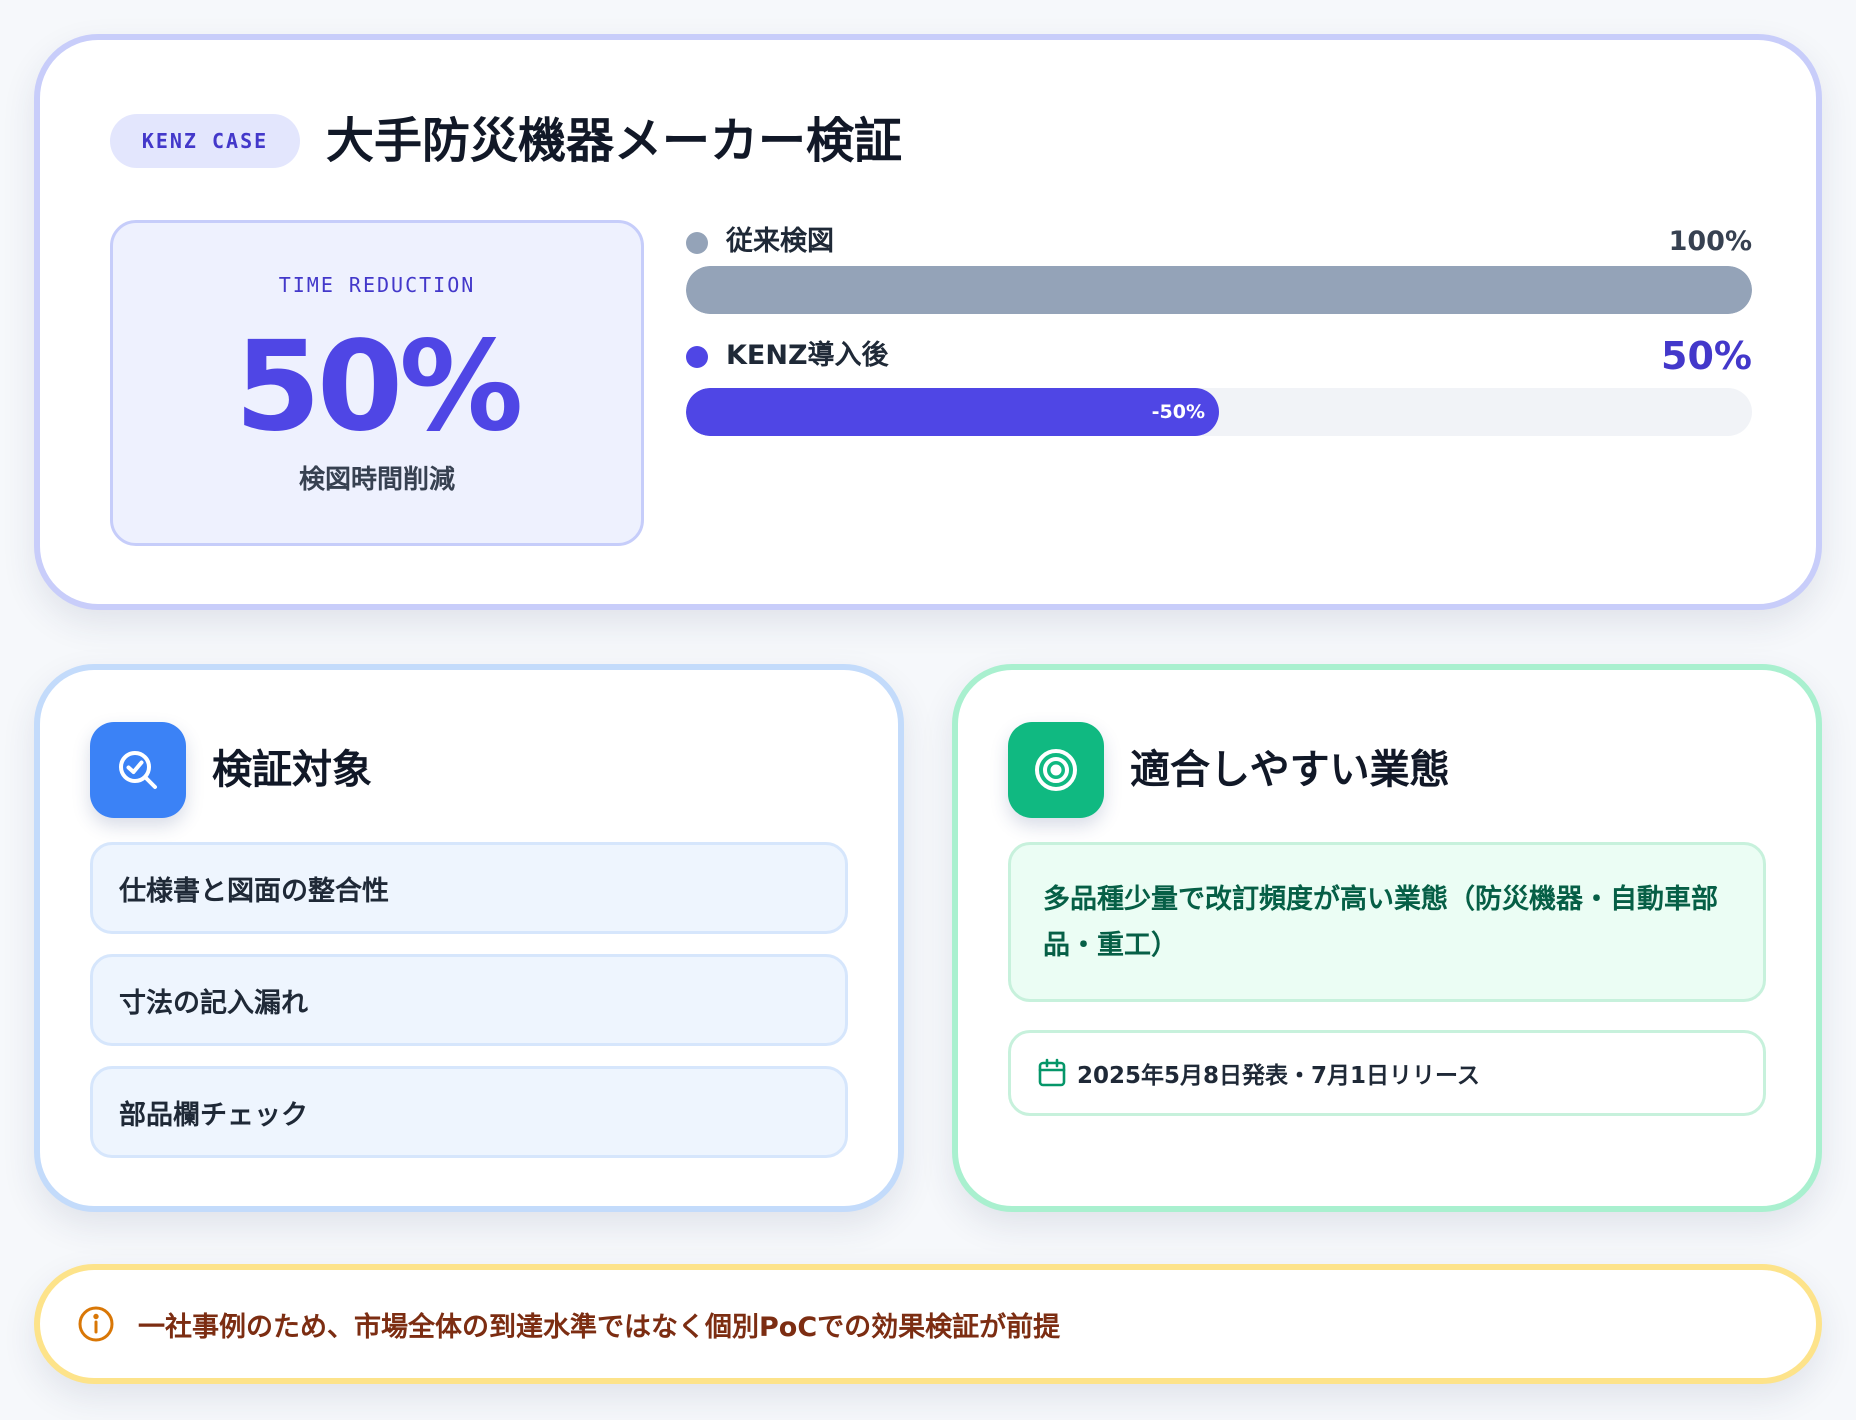  I want to click on target-icon, so click(1056, 770).